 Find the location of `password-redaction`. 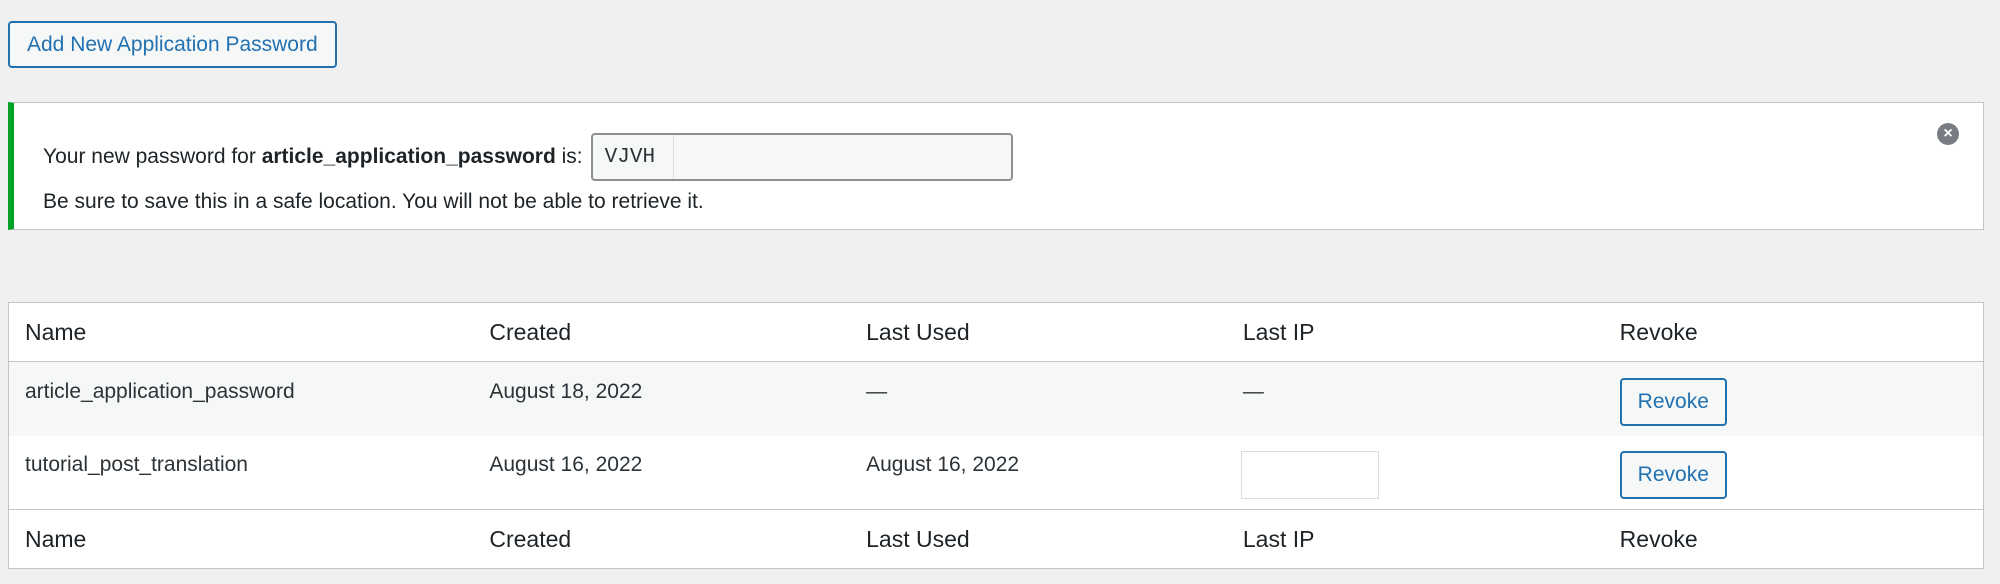

password-redaction is located at coordinates (666, 157).